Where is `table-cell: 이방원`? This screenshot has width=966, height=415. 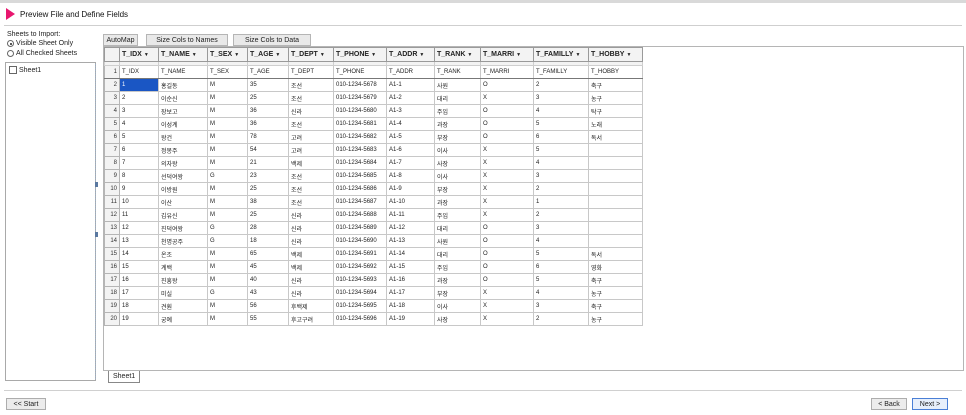 table-cell: 이방원 is located at coordinates (183, 189).